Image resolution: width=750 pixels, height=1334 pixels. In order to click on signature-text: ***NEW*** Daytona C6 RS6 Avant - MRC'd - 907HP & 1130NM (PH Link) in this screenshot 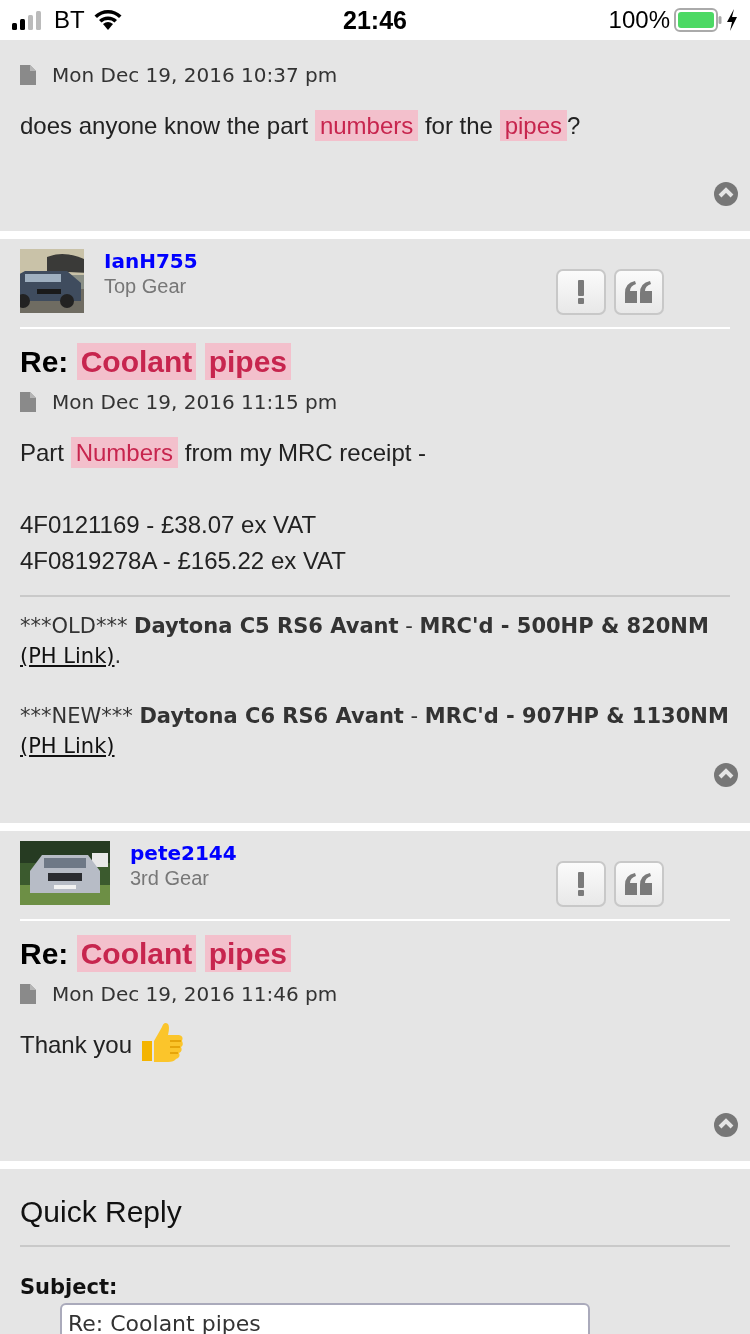, I will do `click(375, 731)`.